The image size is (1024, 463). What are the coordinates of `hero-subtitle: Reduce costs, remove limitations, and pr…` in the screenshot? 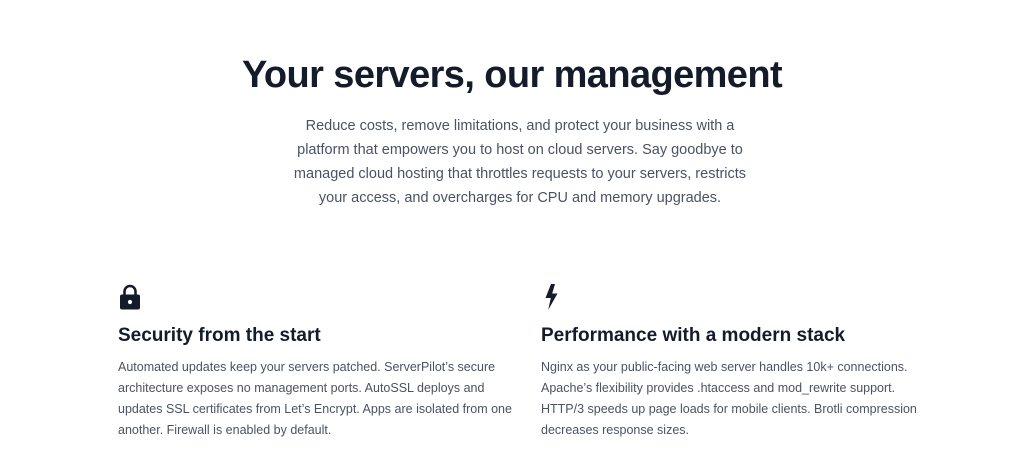 It's located at (520, 162).